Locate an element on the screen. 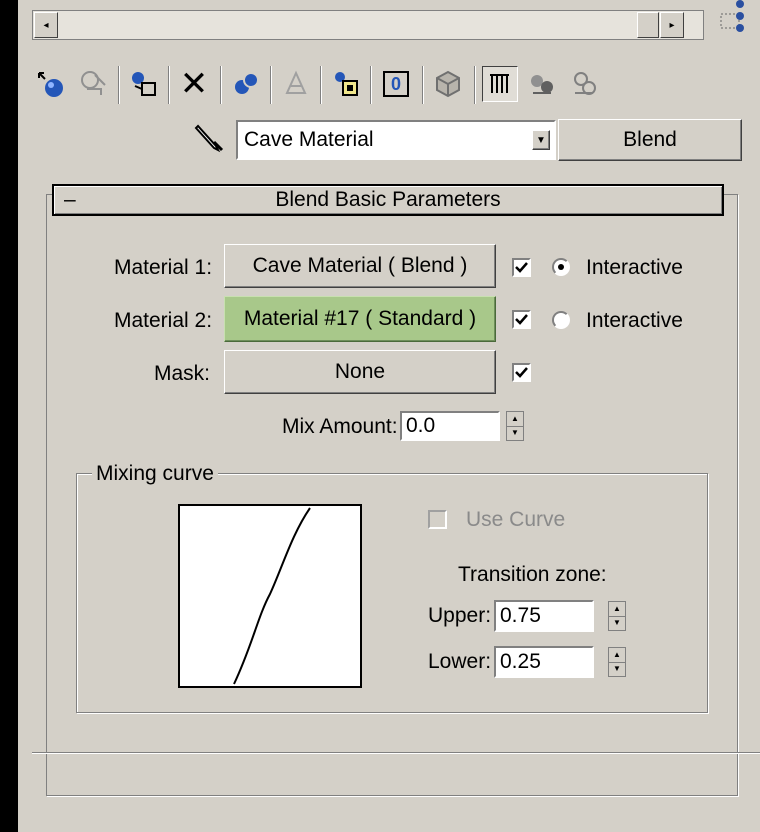  horizontal-scrollbar: ◂ ▸ is located at coordinates (368, 25).